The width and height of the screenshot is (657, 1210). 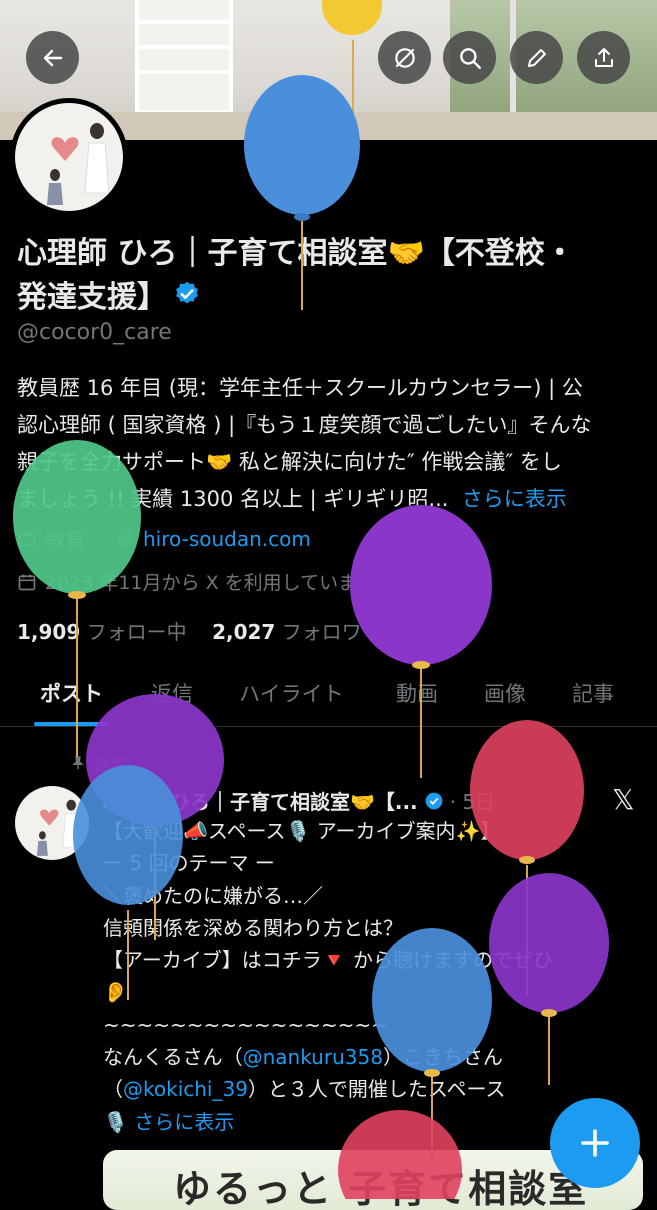 What do you see at coordinates (184, 57) in the screenshot?
I see `banner-shelf` at bounding box center [184, 57].